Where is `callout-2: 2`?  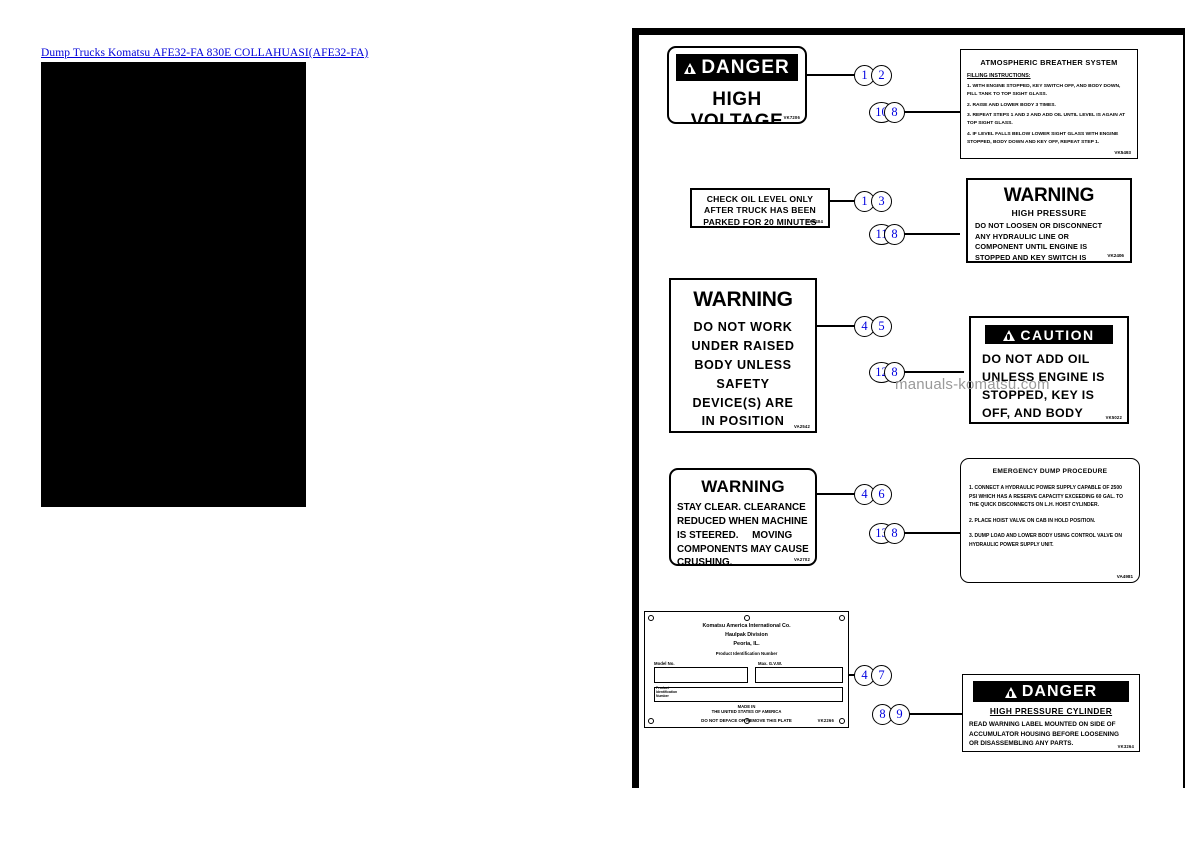
callout-2: 2 is located at coordinates (881, 75).